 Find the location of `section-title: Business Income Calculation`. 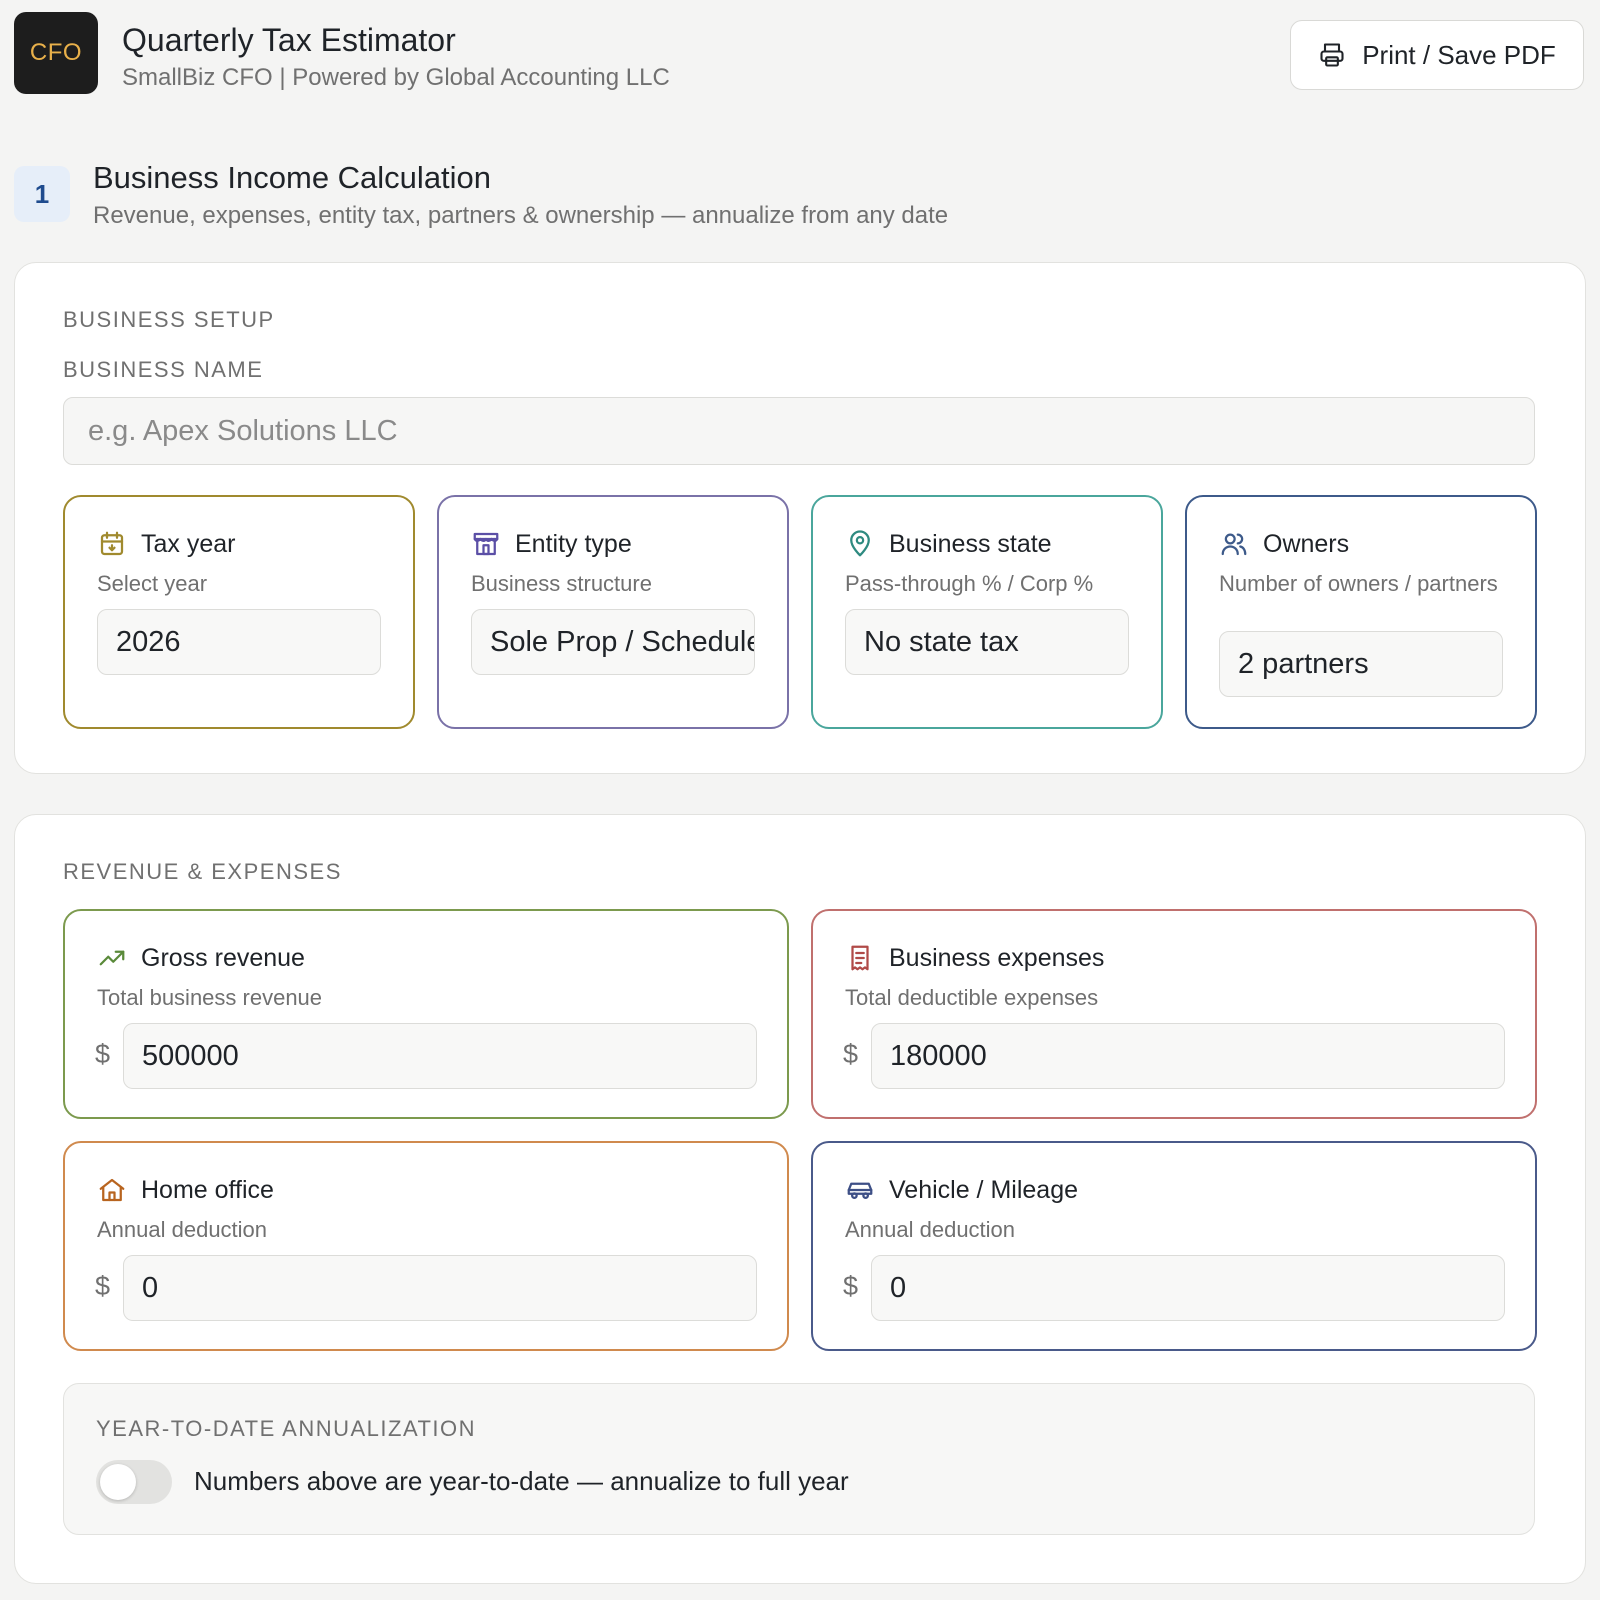

section-title: Business Income Calculation is located at coordinates (292, 177).